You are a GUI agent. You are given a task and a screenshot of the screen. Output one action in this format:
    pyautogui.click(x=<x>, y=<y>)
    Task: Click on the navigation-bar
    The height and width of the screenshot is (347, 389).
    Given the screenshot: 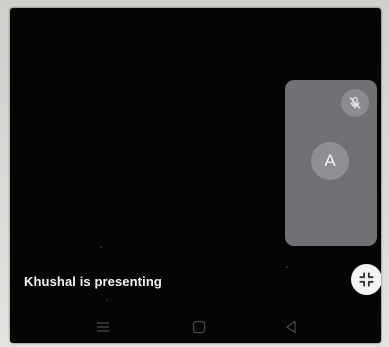 What is the action you would take?
    pyautogui.click(x=195, y=326)
    